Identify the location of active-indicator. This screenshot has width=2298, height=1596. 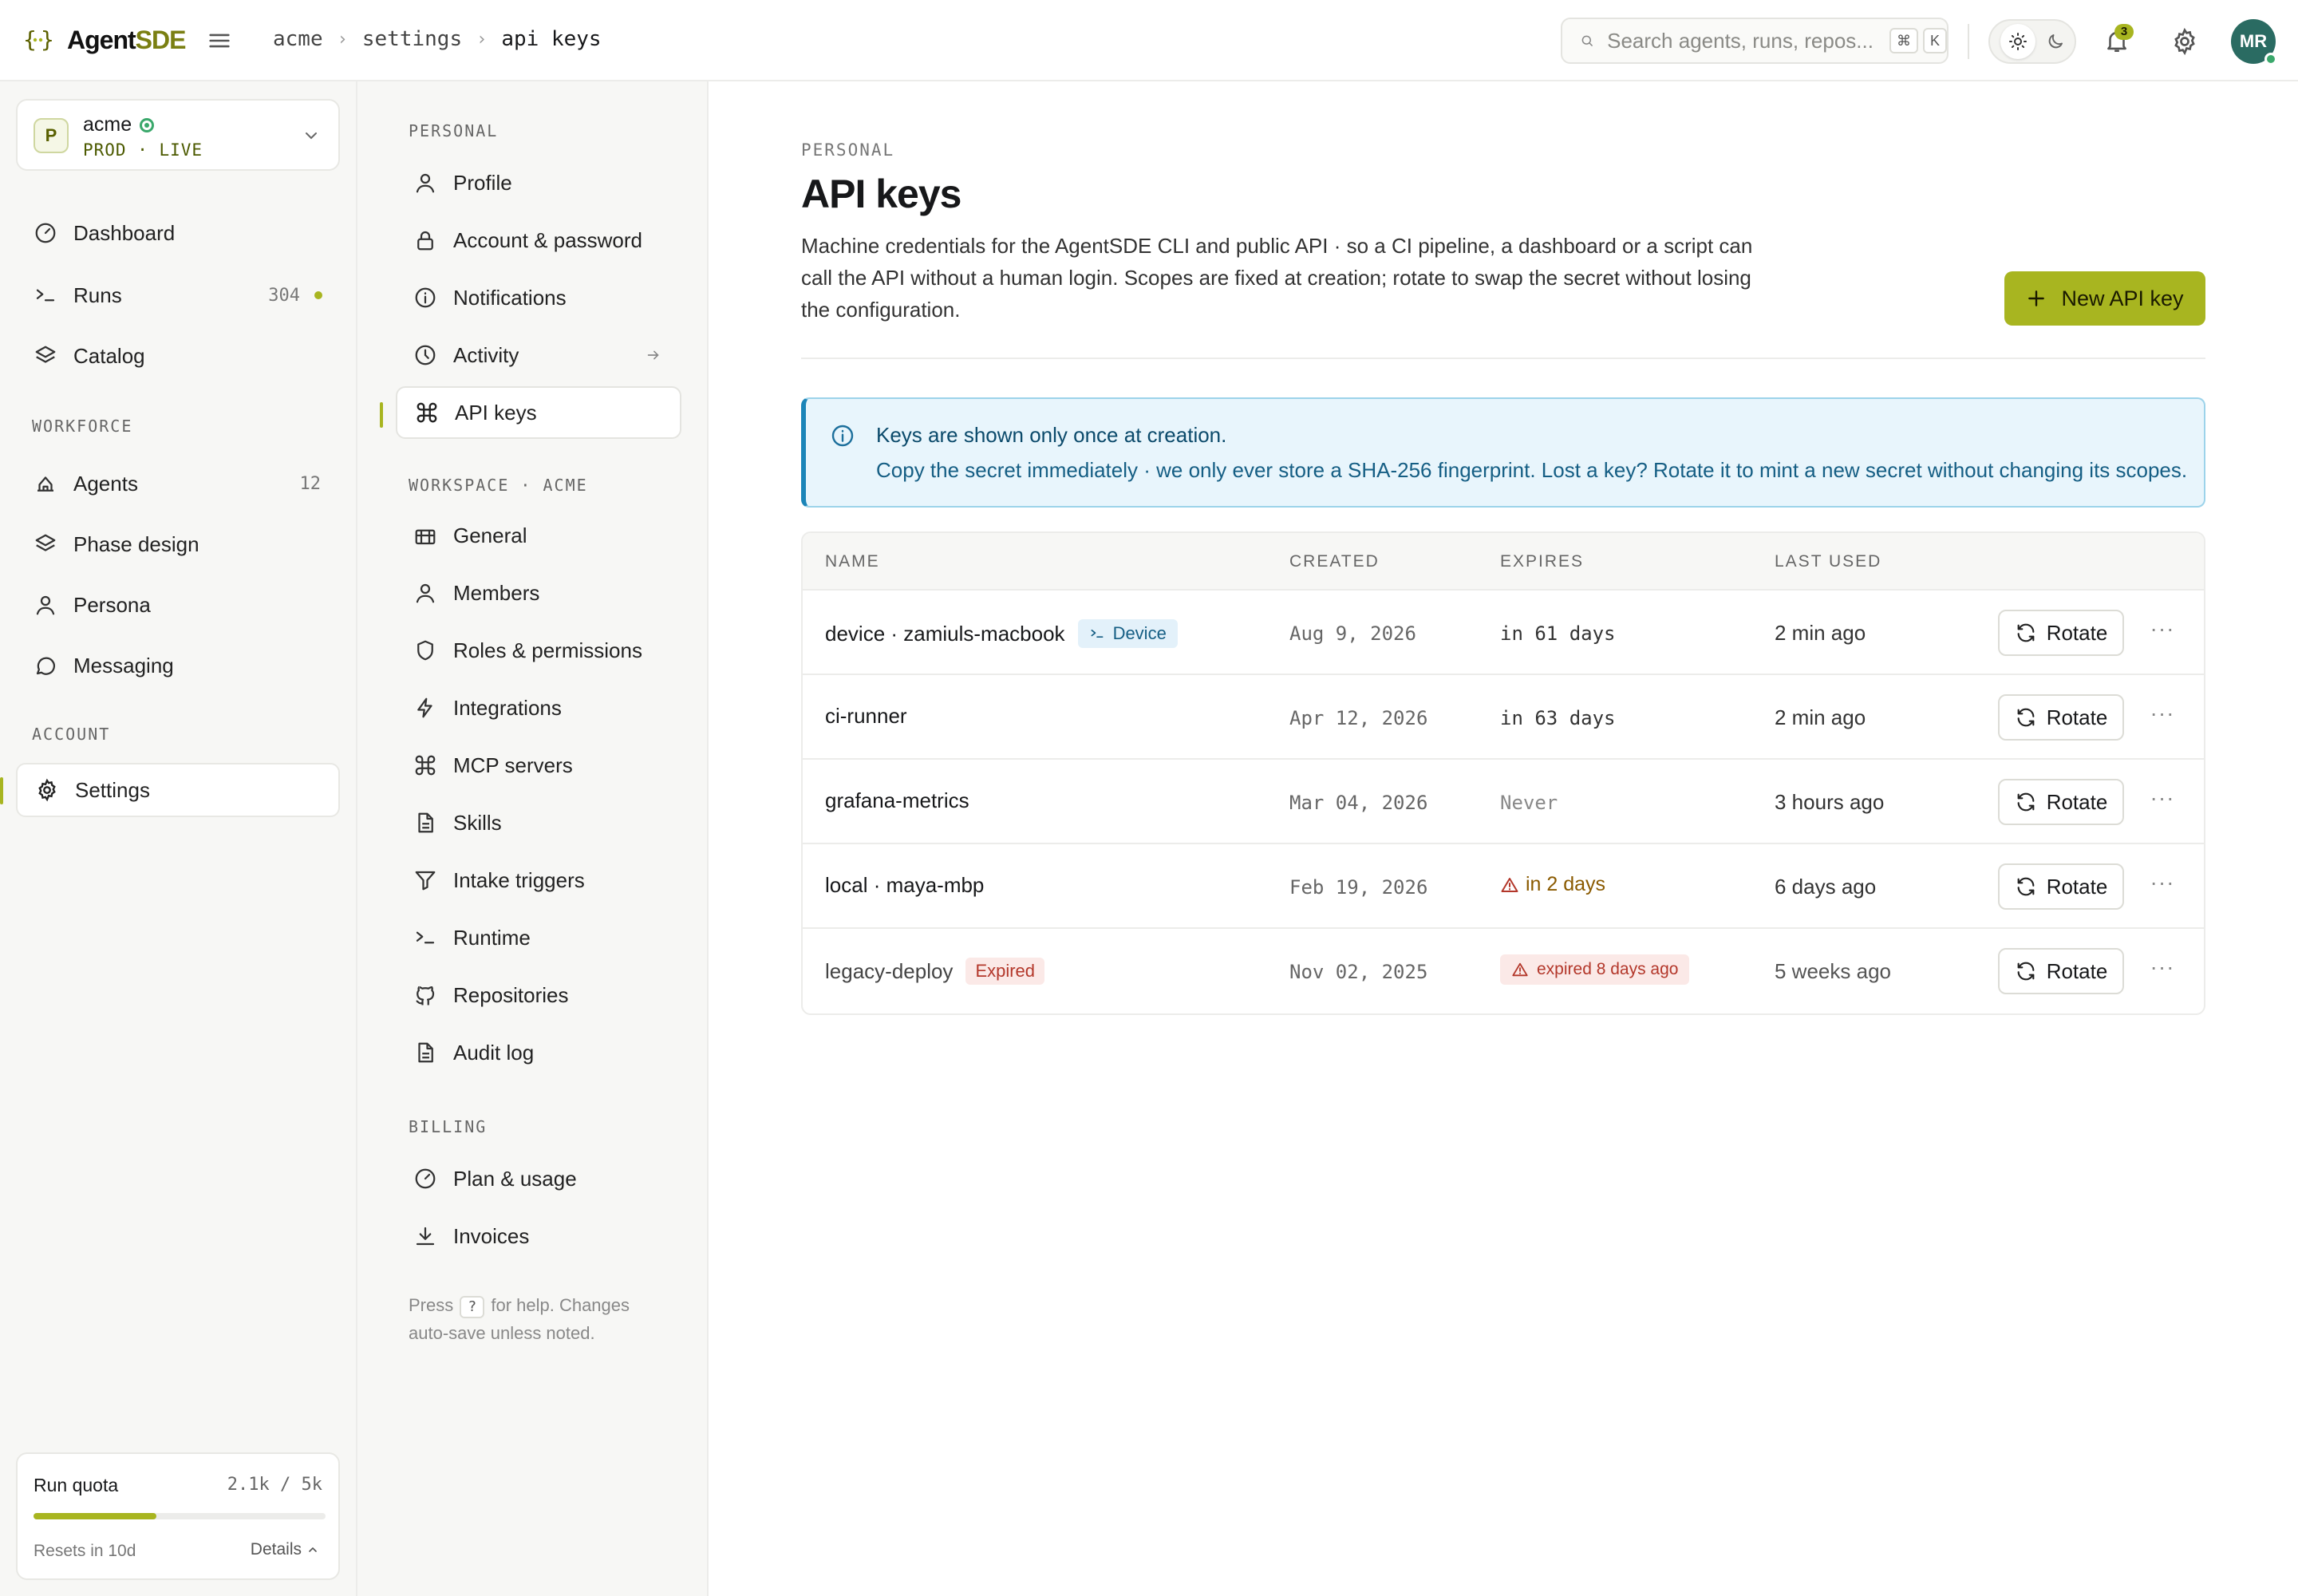
(2, 790).